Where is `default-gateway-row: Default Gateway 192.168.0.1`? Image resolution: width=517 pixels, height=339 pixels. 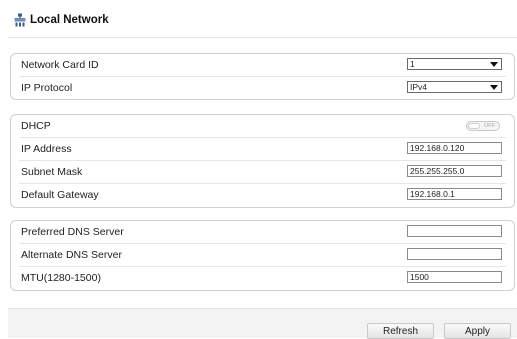
default-gateway-row: Default Gateway 192.168.0.1 is located at coordinates (262, 195).